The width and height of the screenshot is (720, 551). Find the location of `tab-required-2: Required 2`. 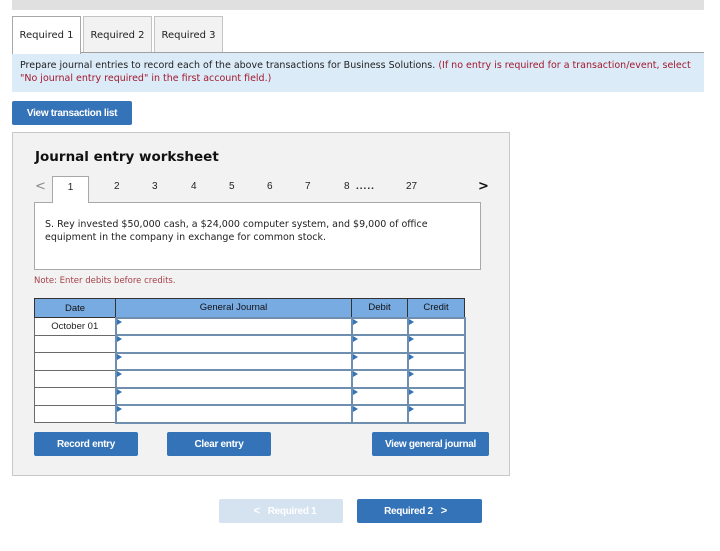

tab-required-2: Required 2 is located at coordinates (117, 34).